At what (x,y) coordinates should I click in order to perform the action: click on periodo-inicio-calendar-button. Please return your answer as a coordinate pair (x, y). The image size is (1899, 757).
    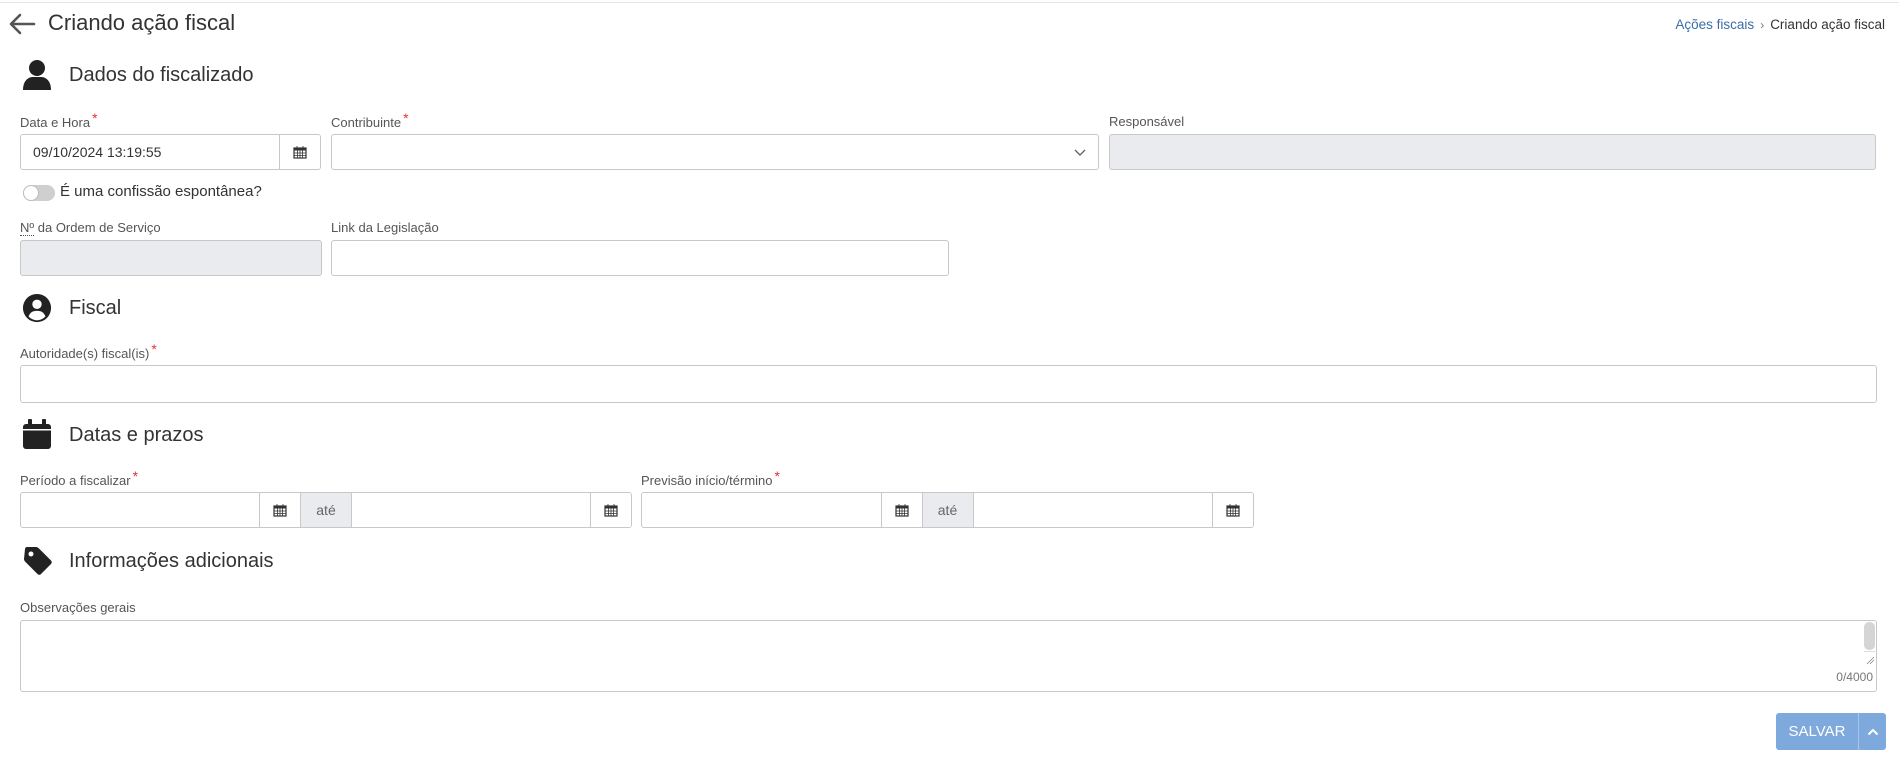
    Looking at the image, I should click on (279, 510).